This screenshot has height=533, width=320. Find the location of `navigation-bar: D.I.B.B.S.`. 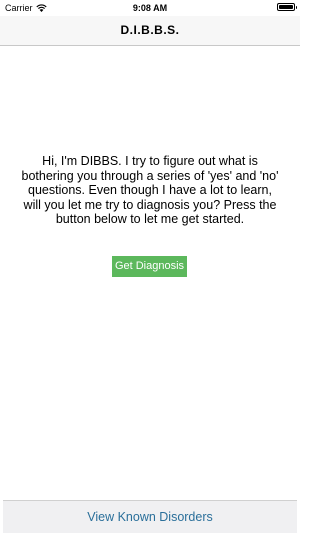

navigation-bar: D.I.B.B.S. is located at coordinates (150, 31).